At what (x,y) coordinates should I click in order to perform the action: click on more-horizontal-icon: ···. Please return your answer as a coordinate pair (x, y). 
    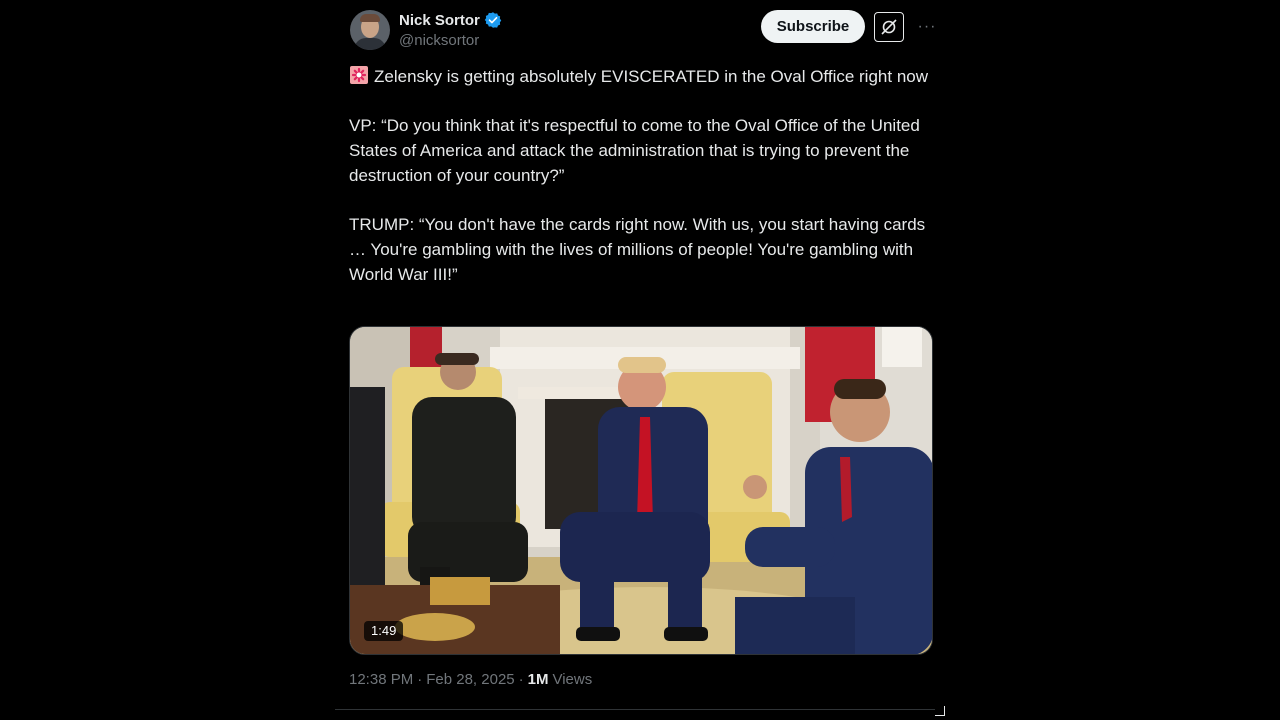
    Looking at the image, I should click on (927, 27).